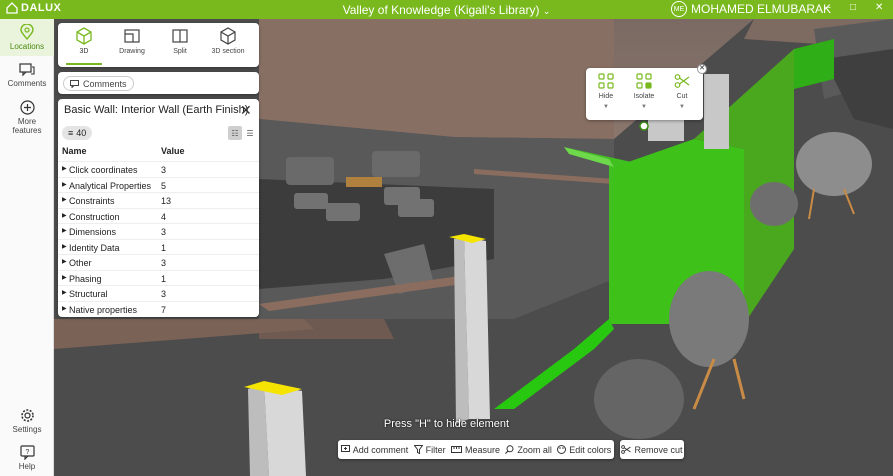 This screenshot has height=476, width=893. What do you see at coordinates (27, 70) in the screenshot?
I see `comment-icon` at bounding box center [27, 70].